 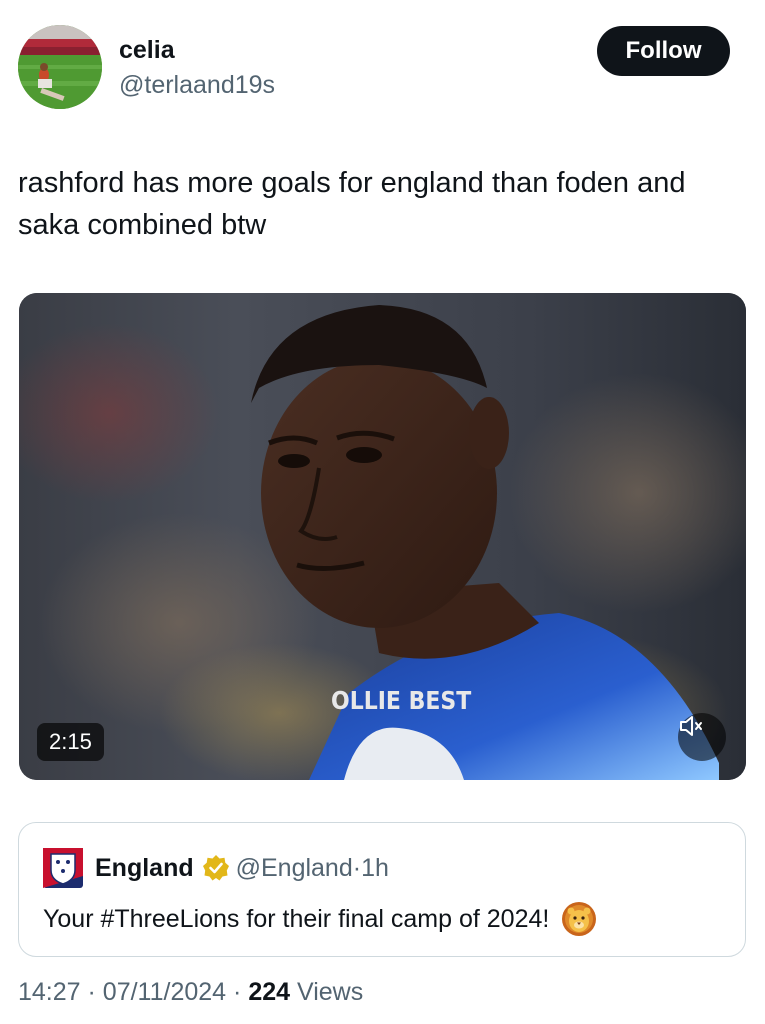 What do you see at coordinates (164, 992) in the screenshot?
I see `tweet-date: 07/11/2024` at bounding box center [164, 992].